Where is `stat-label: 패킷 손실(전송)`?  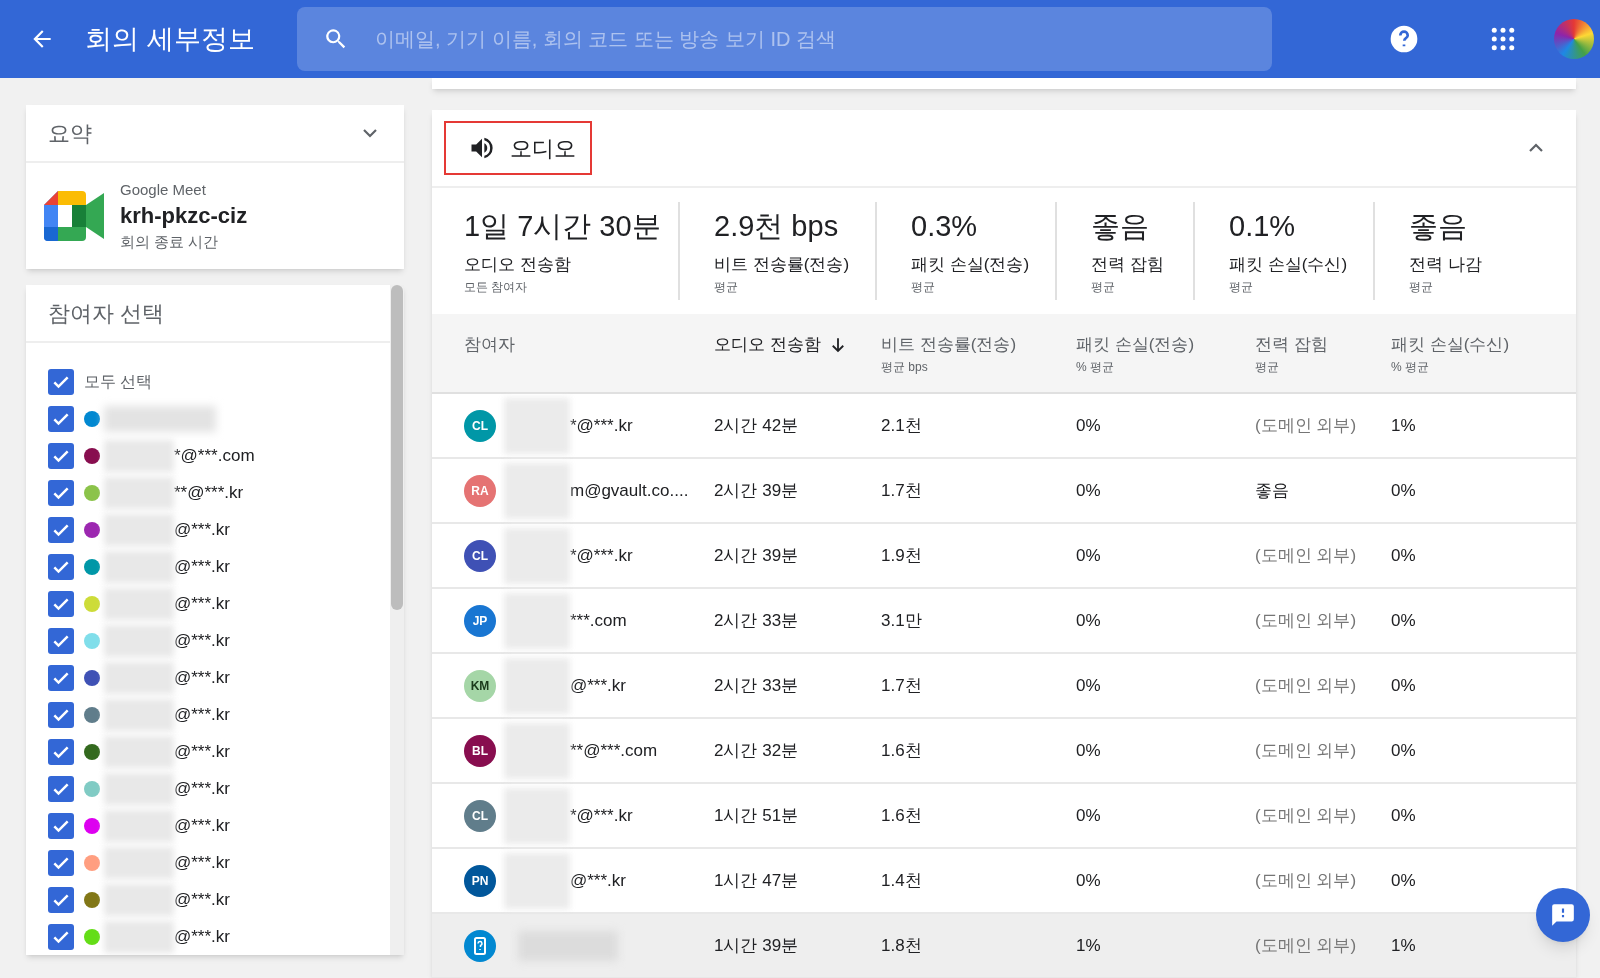 stat-label: 패킷 손실(전송) is located at coordinates (971, 265).